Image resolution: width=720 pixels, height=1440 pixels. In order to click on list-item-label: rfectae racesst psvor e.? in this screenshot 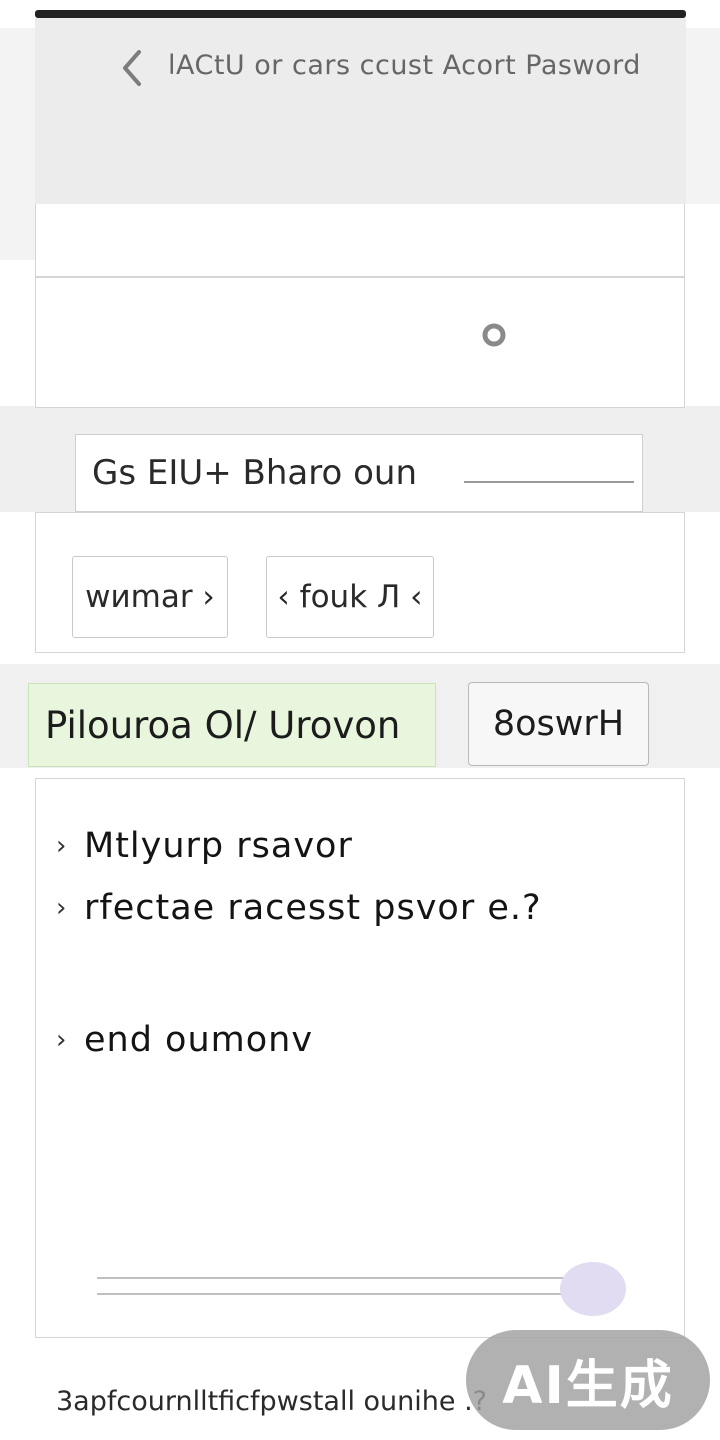, I will do `click(313, 908)`.